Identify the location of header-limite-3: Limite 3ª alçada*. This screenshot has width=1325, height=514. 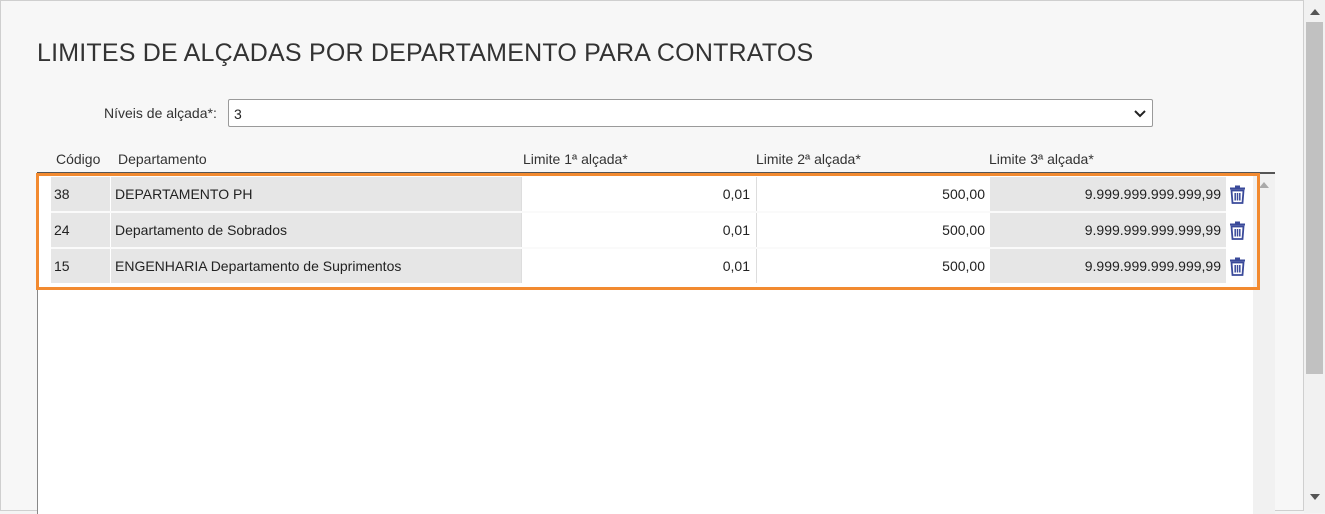
(1041, 159).